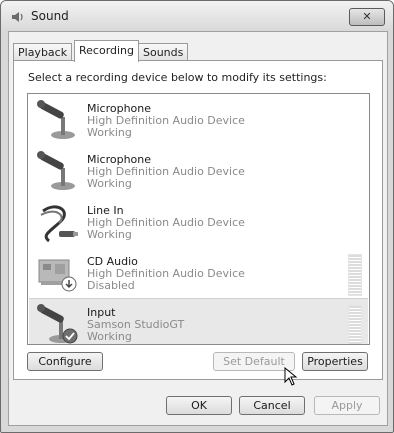 The height and width of the screenshot is (433, 394). What do you see at coordinates (65, 361) in the screenshot?
I see `configure-button: Configure` at bounding box center [65, 361].